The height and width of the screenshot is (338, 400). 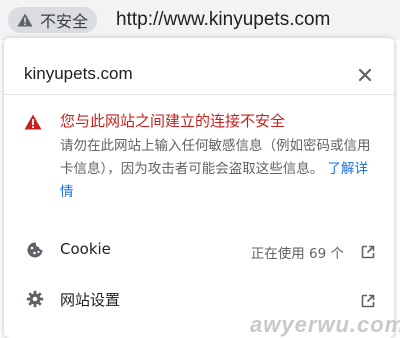 I want to click on popup-site-title: kinyupets.com, so click(x=78, y=73).